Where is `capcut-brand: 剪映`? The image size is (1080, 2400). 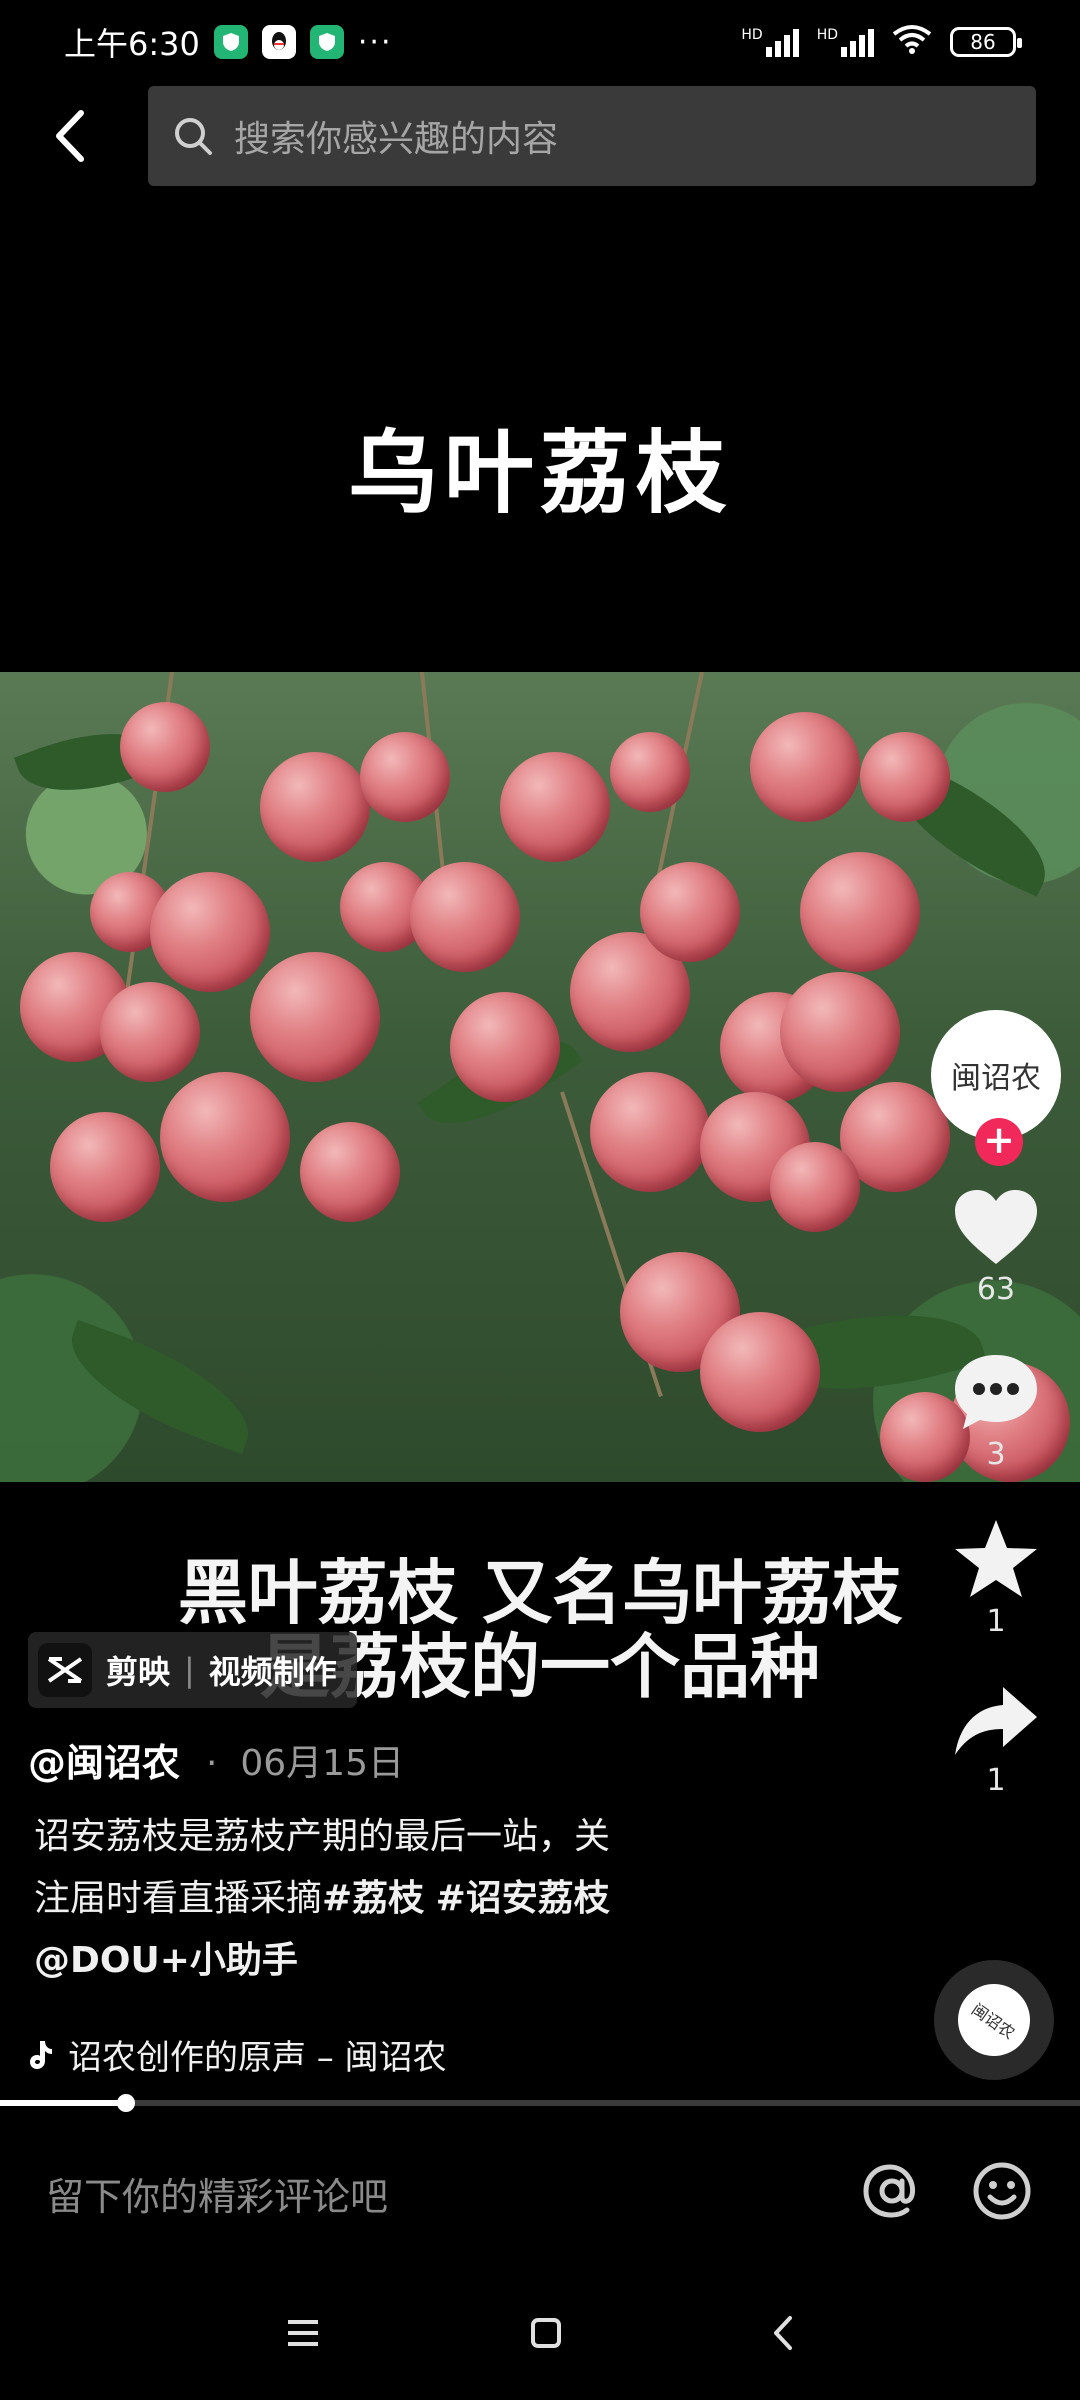
capcut-brand: 剪映 is located at coordinates (138, 1672).